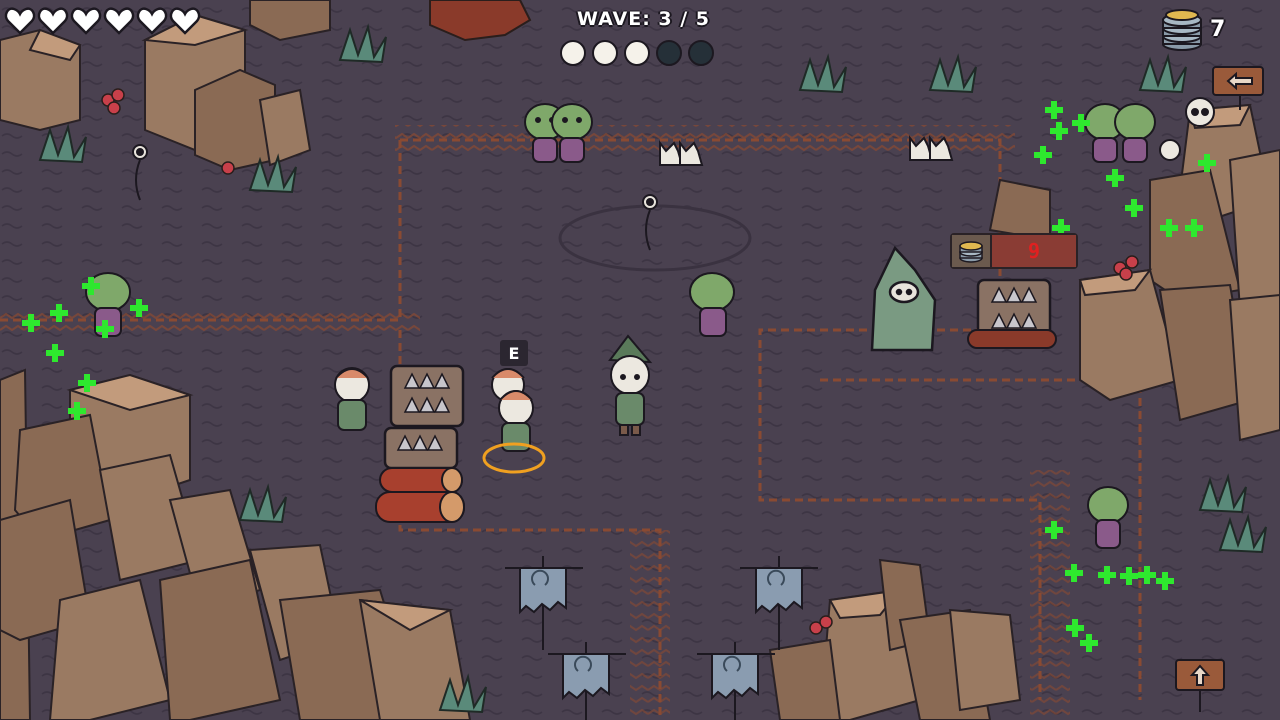 Image resolution: width=1280 pixels, height=720 pixels. What do you see at coordinates (1034, 251) in the screenshot?
I see `shop-price-value: 9` at bounding box center [1034, 251].